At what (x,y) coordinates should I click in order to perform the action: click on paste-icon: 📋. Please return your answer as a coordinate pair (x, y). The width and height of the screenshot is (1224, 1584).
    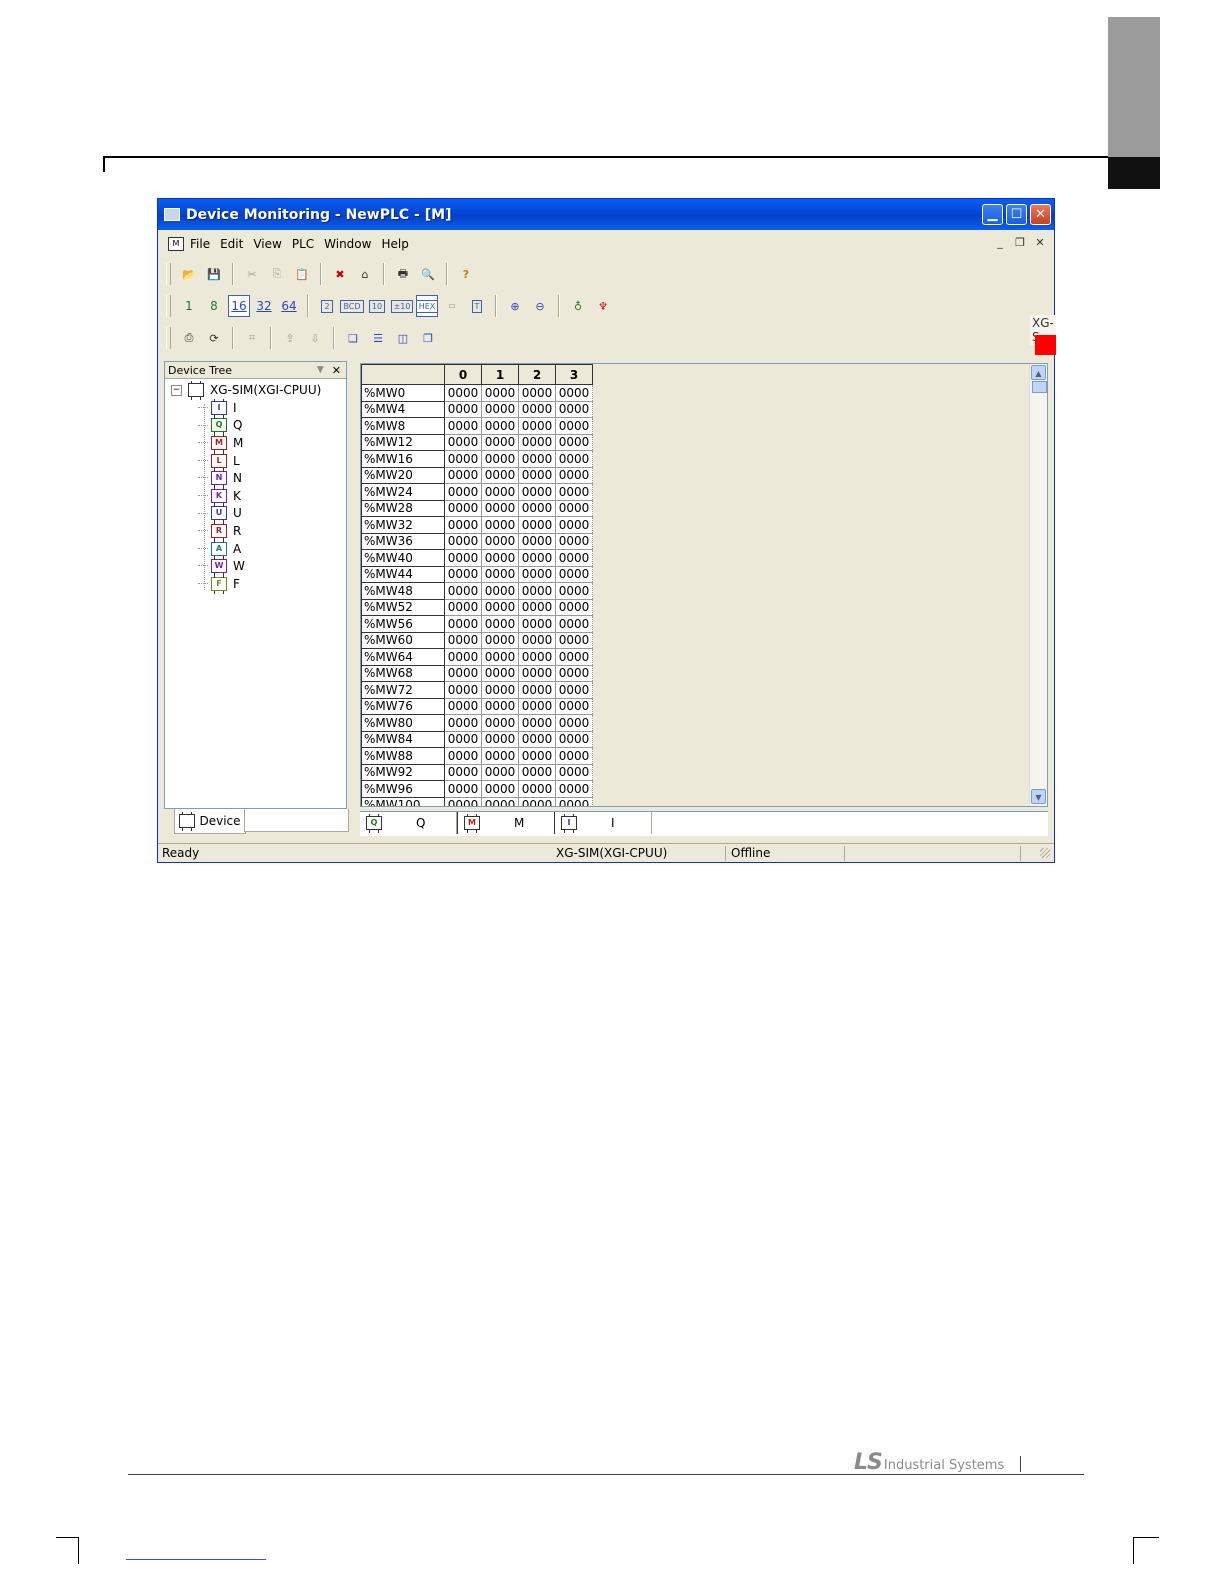
    Looking at the image, I should click on (302, 274).